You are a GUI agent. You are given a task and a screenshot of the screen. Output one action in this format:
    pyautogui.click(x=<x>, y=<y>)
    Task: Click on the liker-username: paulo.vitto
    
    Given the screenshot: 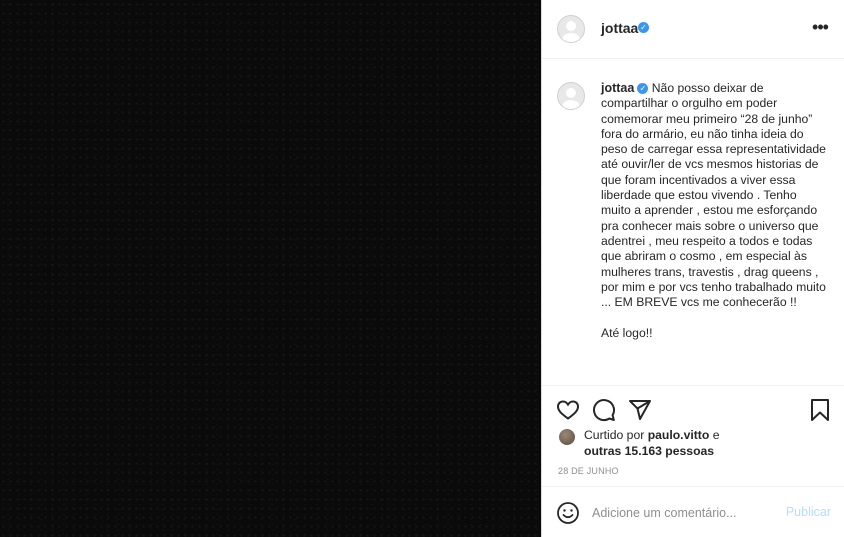 What is the action you would take?
    pyautogui.click(x=679, y=435)
    